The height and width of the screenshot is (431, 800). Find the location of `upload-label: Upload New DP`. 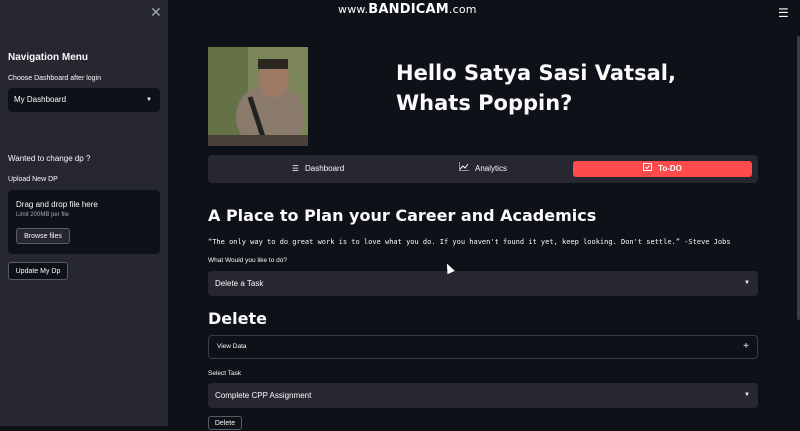

upload-label: Upload New DP is located at coordinates (33, 179).